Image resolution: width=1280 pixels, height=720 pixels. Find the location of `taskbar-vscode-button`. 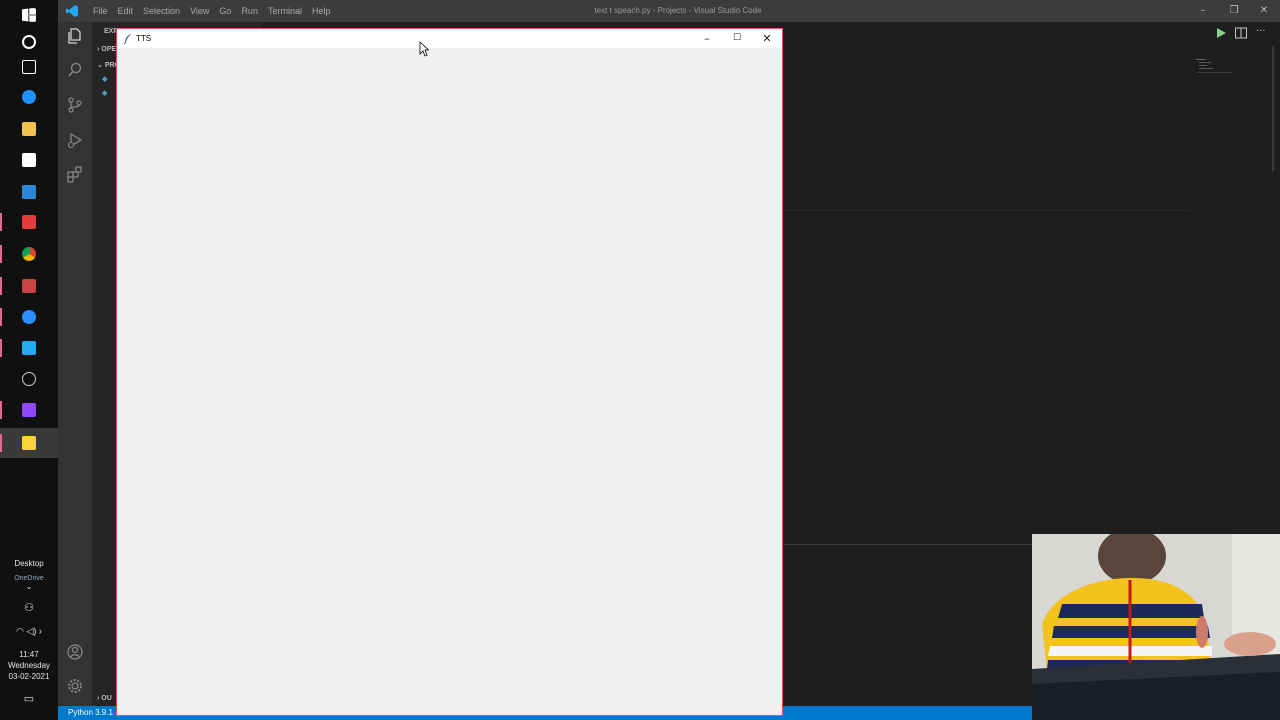

taskbar-vscode-button is located at coordinates (29, 348).